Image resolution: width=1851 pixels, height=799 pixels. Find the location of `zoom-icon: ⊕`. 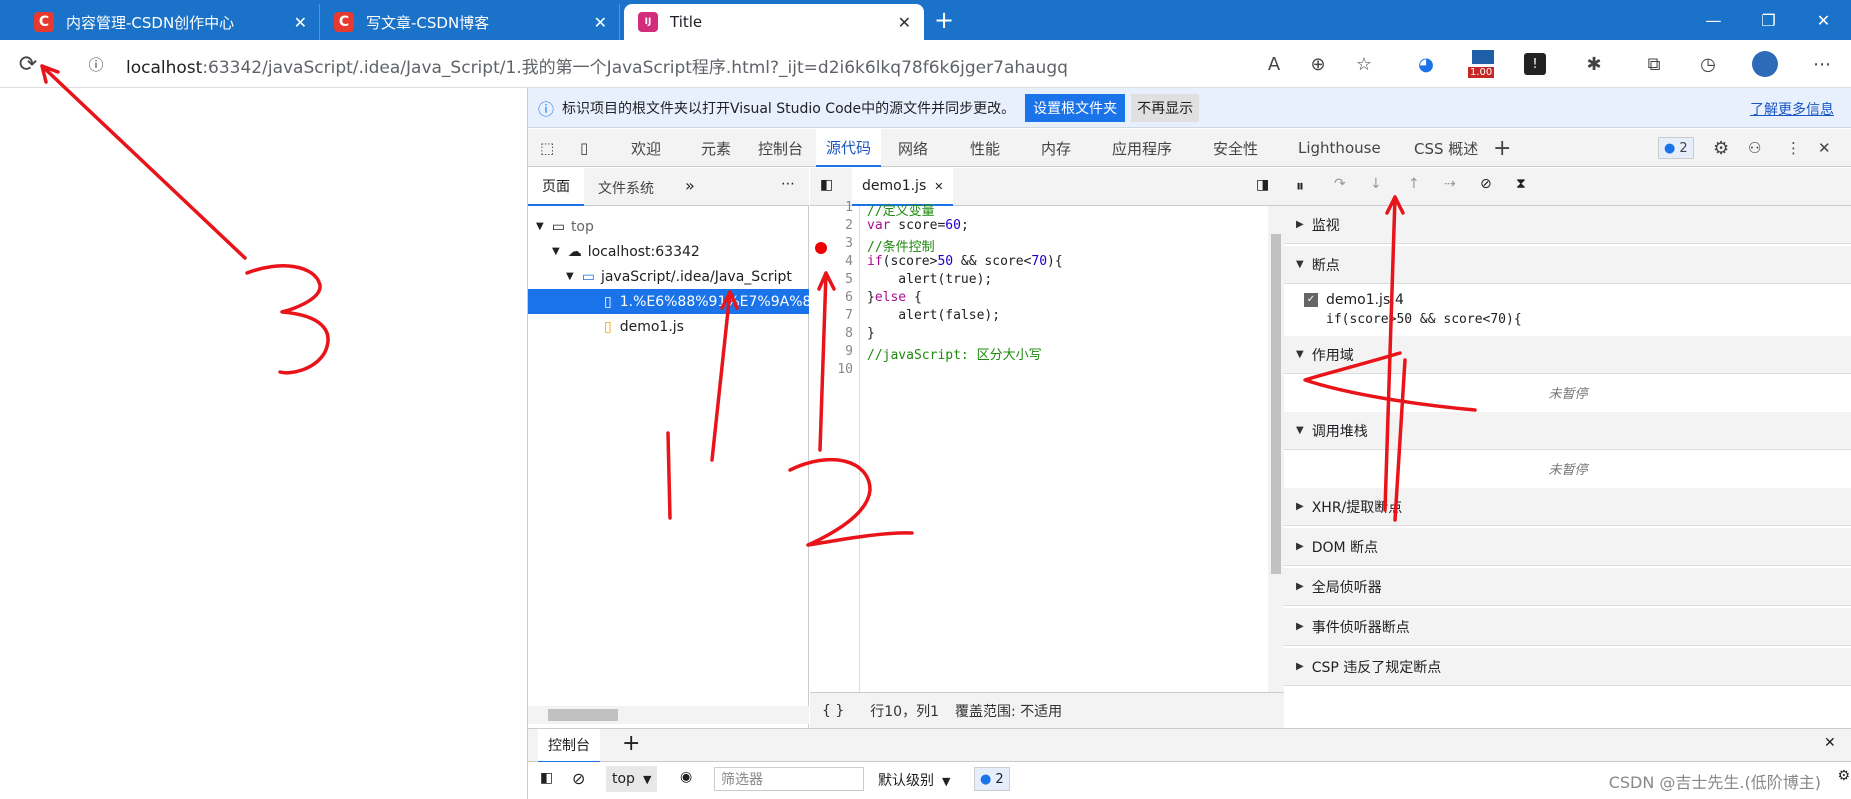

zoom-icon: ⊕ is located at coordinates (1318, 64).